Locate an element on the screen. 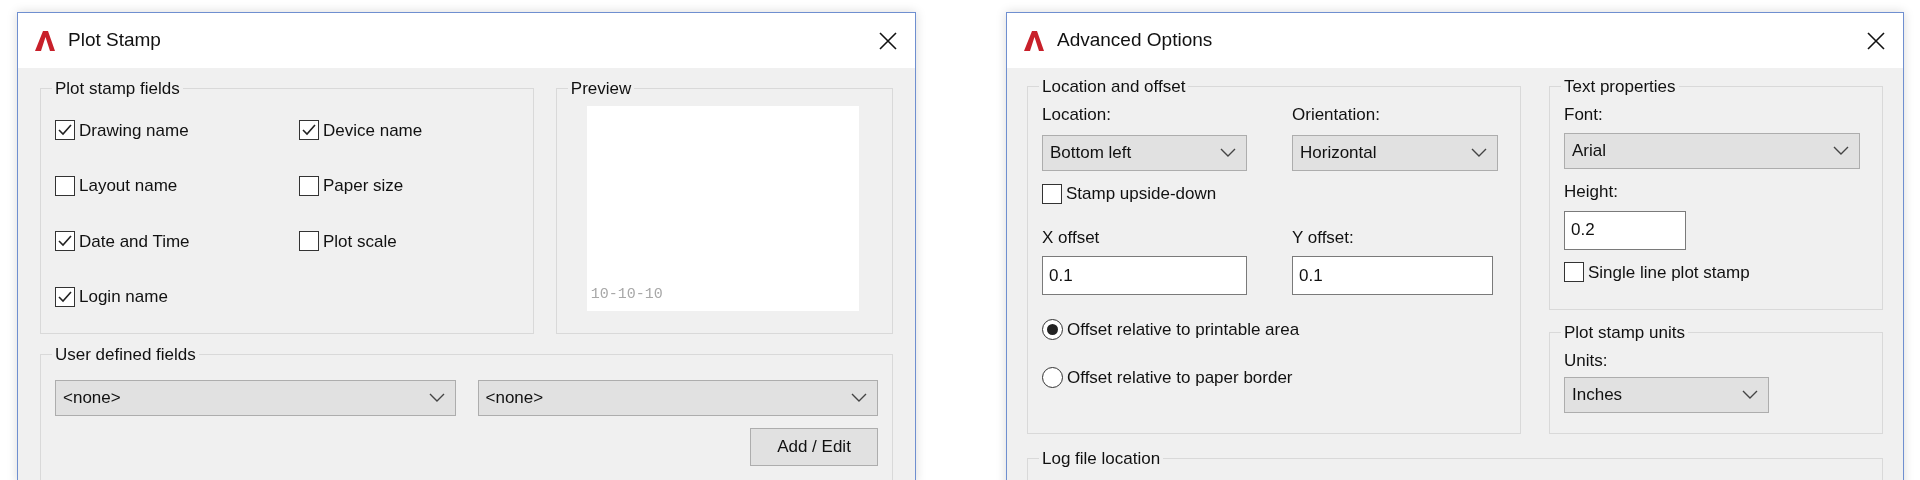 The height and width of the screenshot is (480, 1920). field-label: X offset is located at coordinates (1071, 237).